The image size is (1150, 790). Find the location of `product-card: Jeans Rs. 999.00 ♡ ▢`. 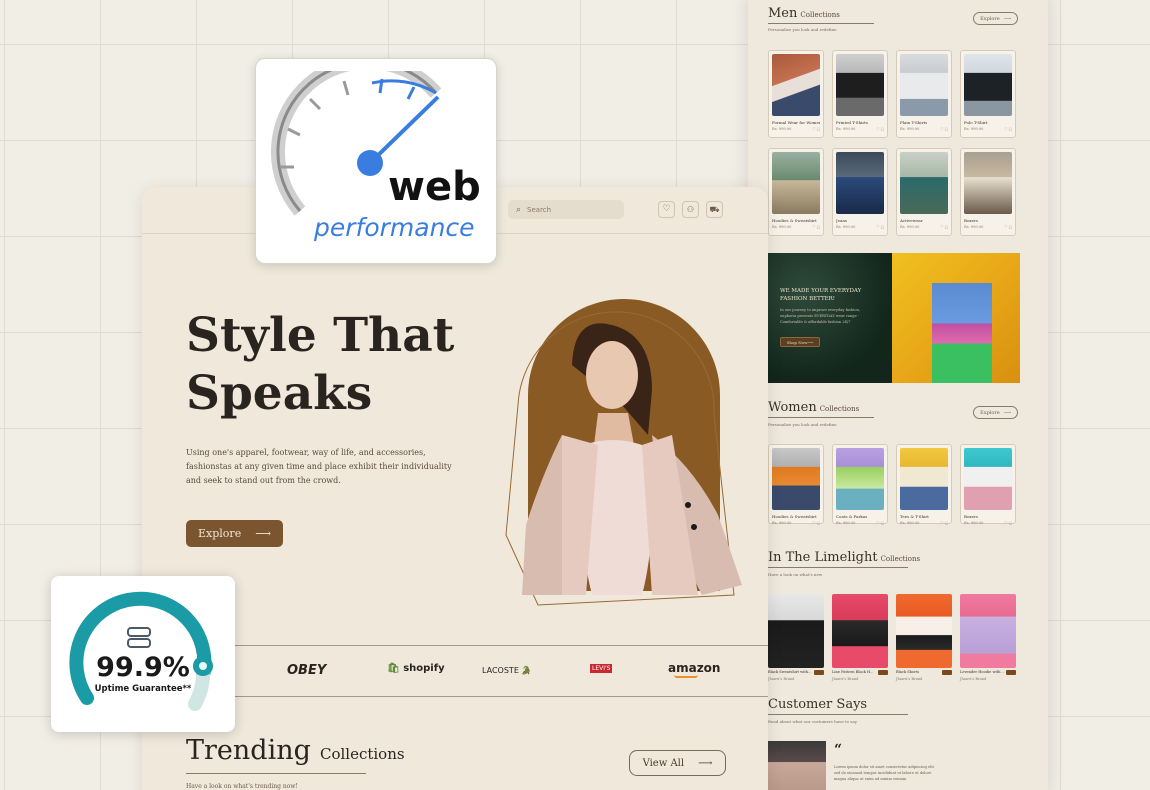

product-card: Jeans Rs. 999.00 ♡ ▢ is located at coordinates (860, 192).